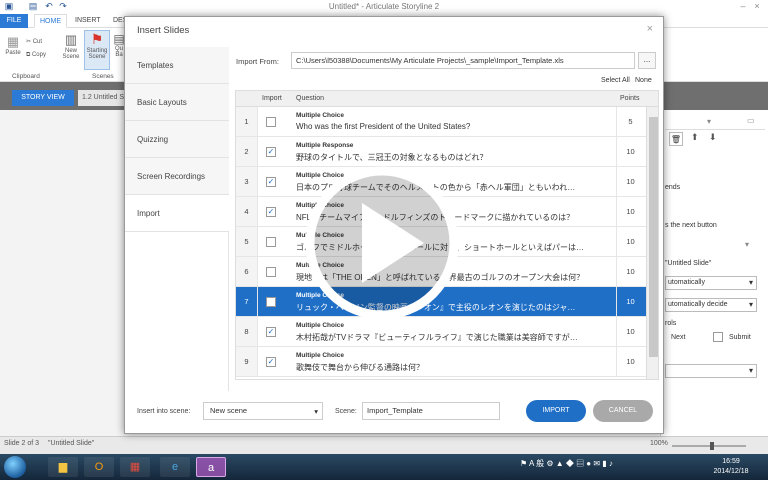  Describe the element at coordinates (712, 446) in the screenshot. I see `zoom-slider-thumb` at that location.